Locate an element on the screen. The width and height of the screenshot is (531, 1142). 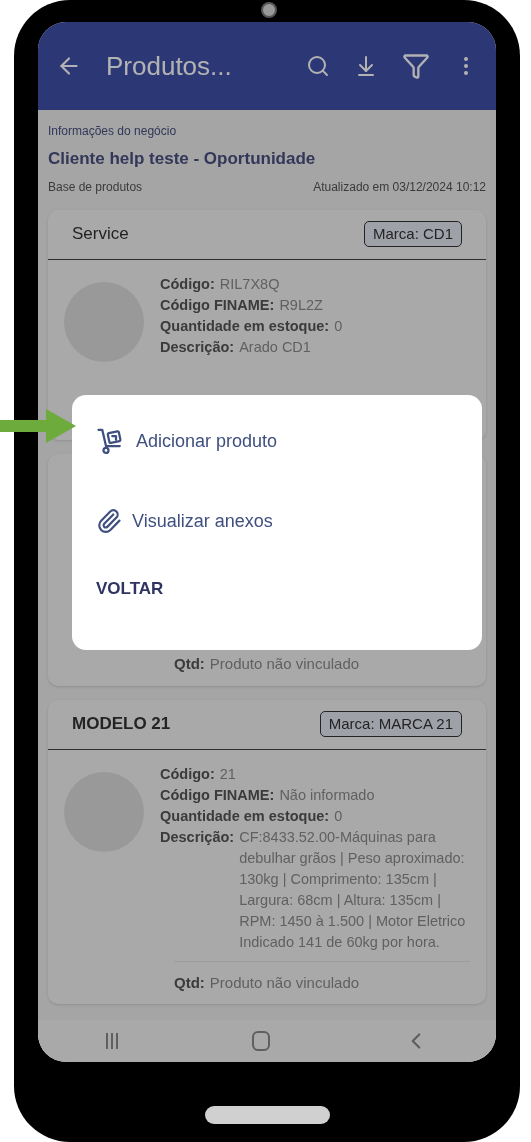
dialog-option: Adicionar produto is located at coordinates (277, 441).